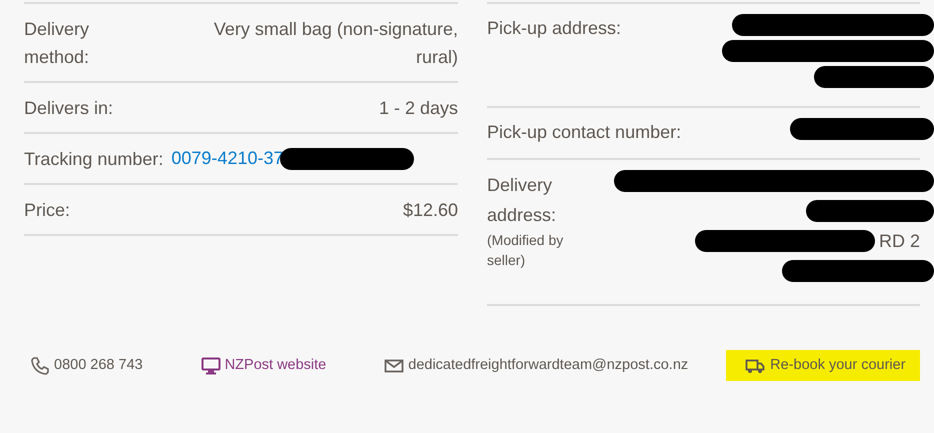  Describe the element at coordinates (86, 365) in the screenshot. I see `phone-link: 0800 268 743` at that location.